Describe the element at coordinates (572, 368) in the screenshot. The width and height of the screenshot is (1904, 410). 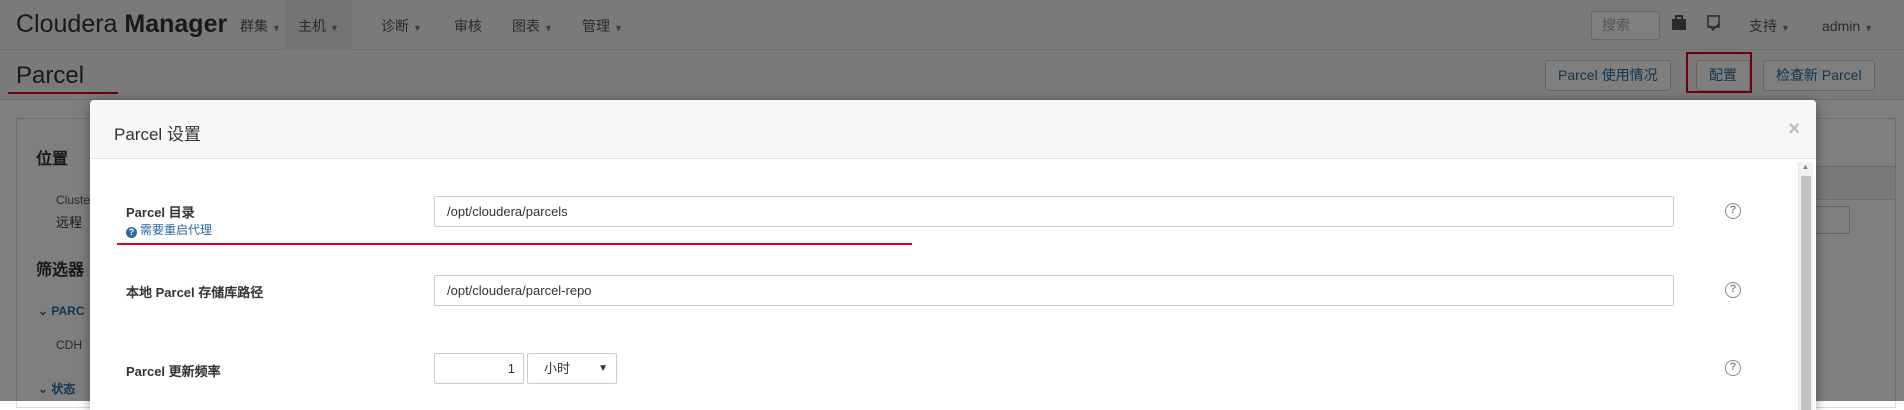
I see `frequency-unit-select: 小时 ▼` at that location.